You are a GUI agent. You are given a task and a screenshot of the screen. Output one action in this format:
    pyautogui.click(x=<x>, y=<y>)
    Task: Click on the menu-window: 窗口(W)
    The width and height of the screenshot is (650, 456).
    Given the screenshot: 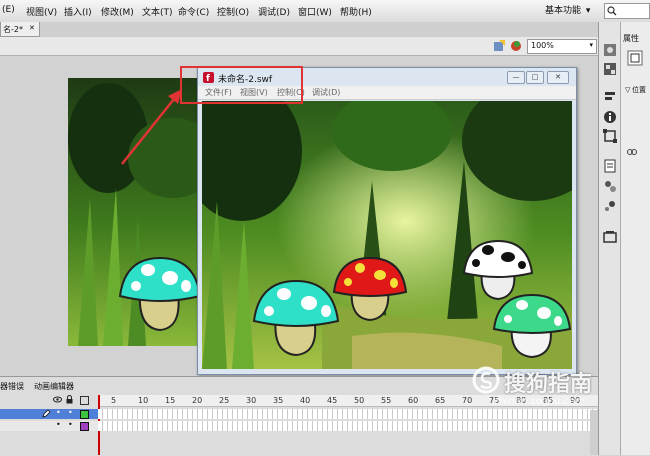 What is the action you would take?
    pyautogui.click(x=315, y=11)
    